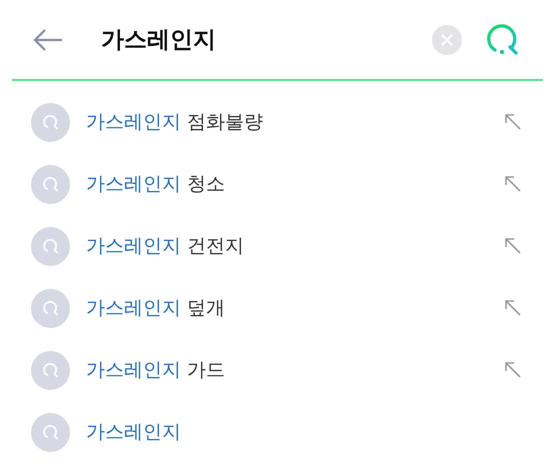  I want to click on suggestion-item: 가스레인지 청소, so click(294, 184).